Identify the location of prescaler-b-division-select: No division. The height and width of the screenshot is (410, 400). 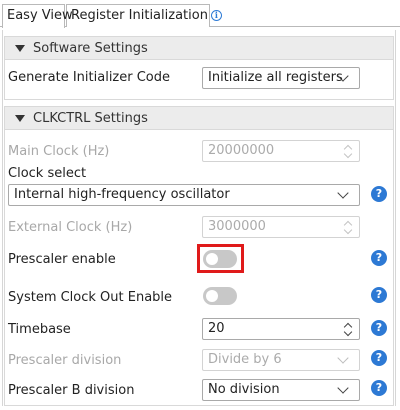
(281, 390).